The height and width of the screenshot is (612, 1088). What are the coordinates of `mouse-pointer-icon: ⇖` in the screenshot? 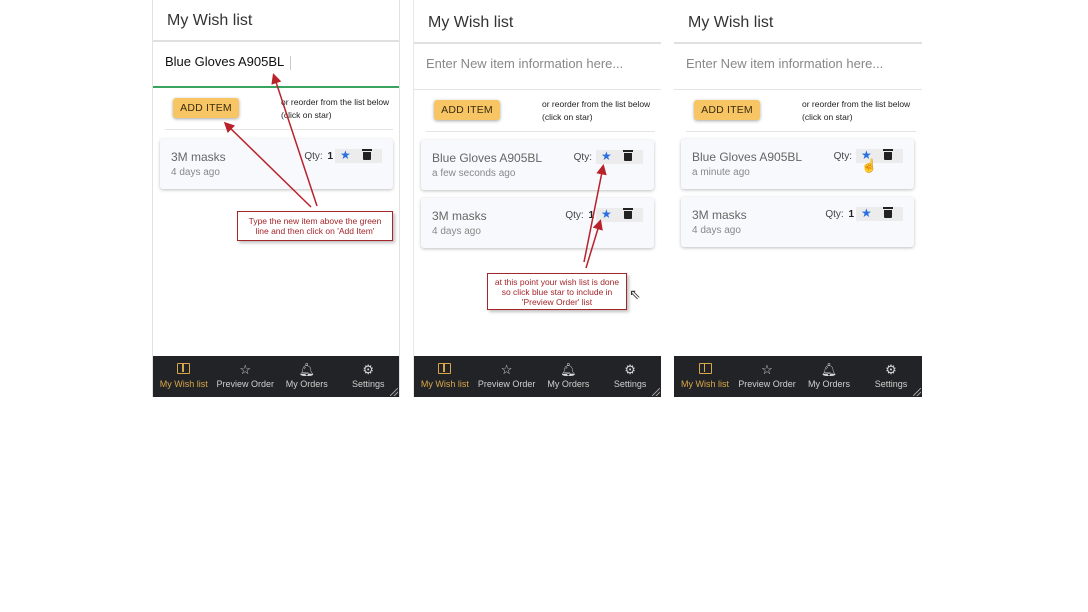 It's located at (635, 294).